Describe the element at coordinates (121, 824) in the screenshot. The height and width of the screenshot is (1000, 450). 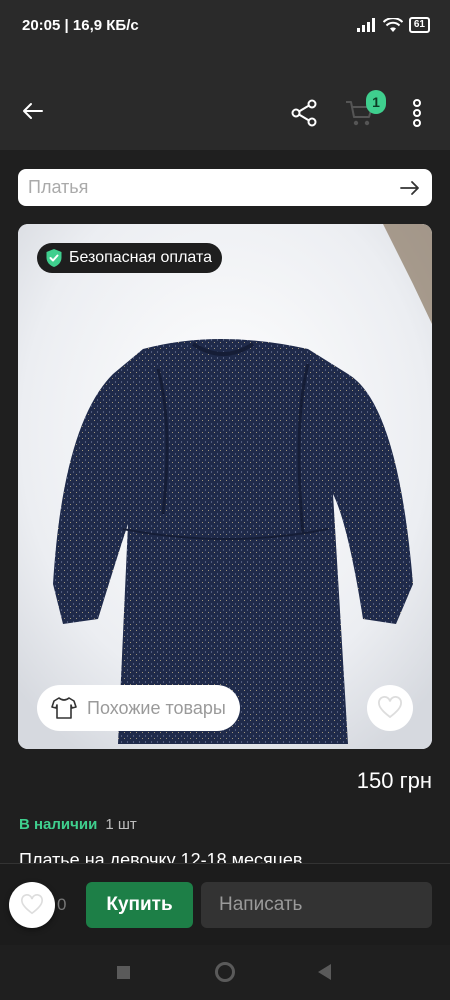
I see `stock-quantity: 1 шт` at that location.